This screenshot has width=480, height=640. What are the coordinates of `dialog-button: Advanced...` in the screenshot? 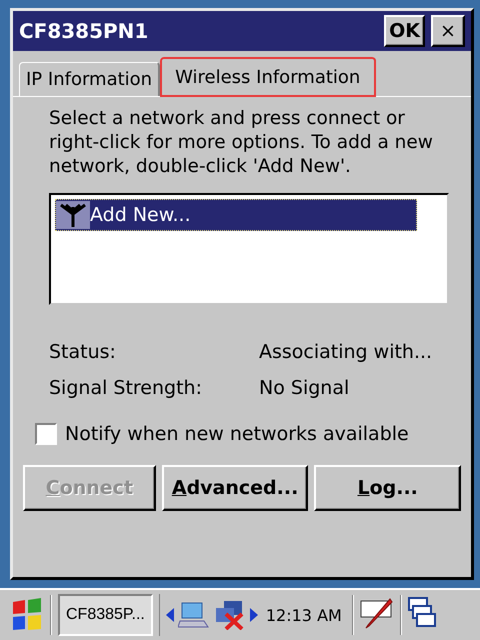 It's located at (235, 488).